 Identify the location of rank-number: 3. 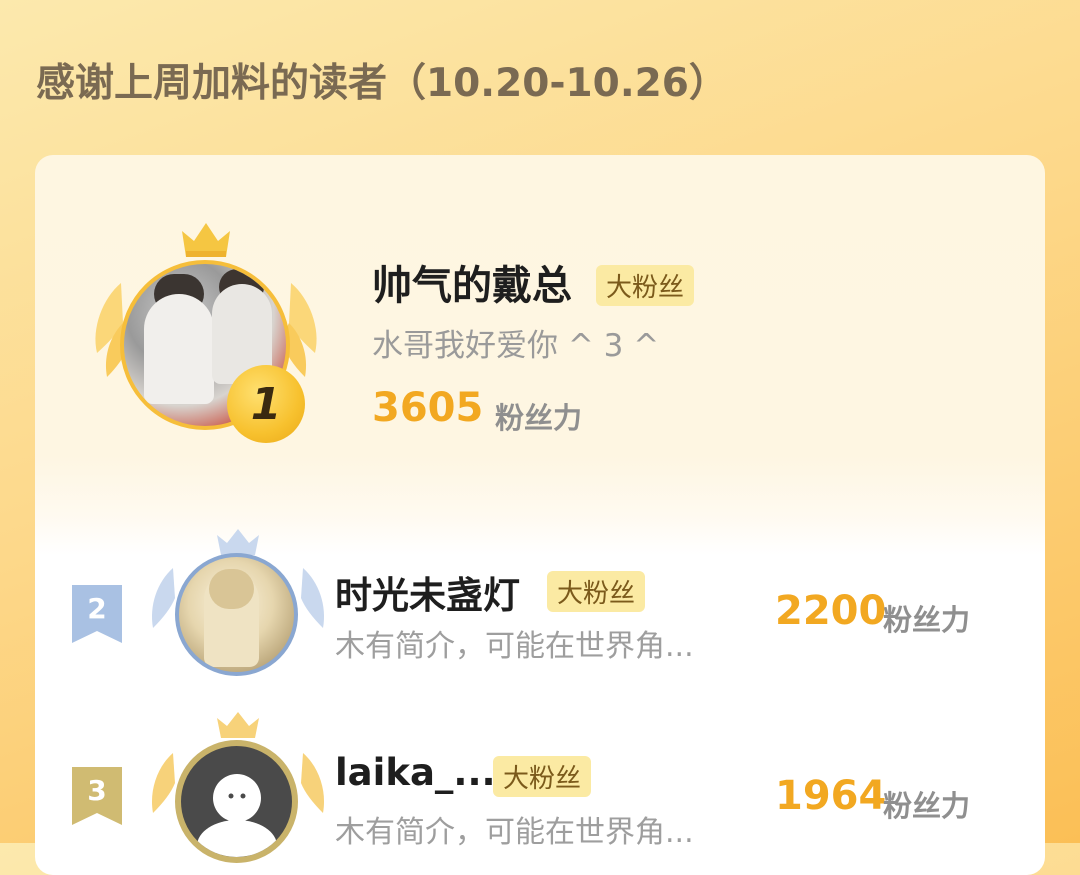
(96, 790).